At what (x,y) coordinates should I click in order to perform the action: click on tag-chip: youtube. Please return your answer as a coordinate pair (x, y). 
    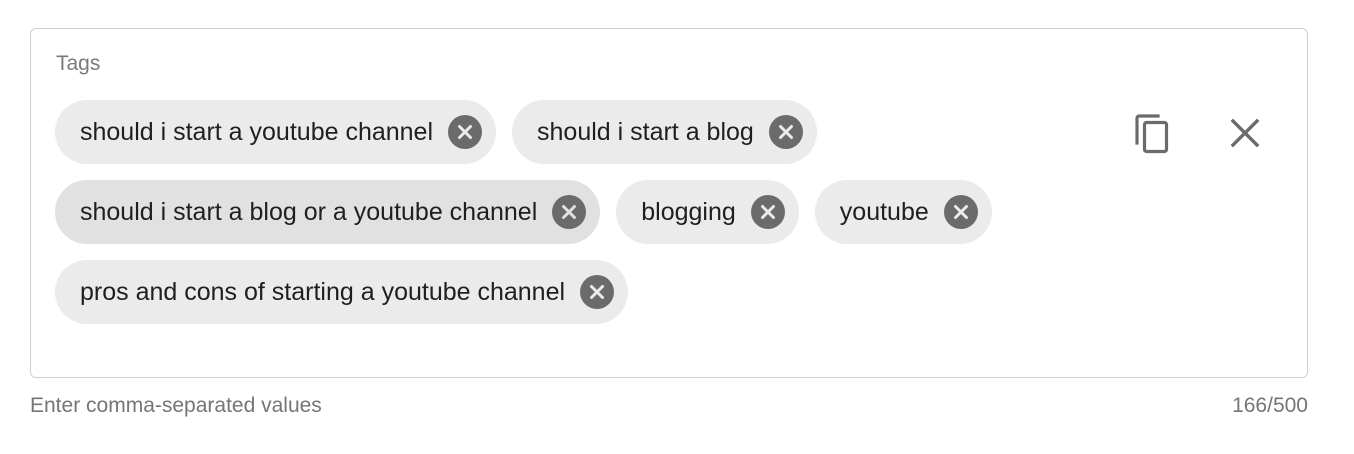
    Looking at the image, I should click on (903, 212).